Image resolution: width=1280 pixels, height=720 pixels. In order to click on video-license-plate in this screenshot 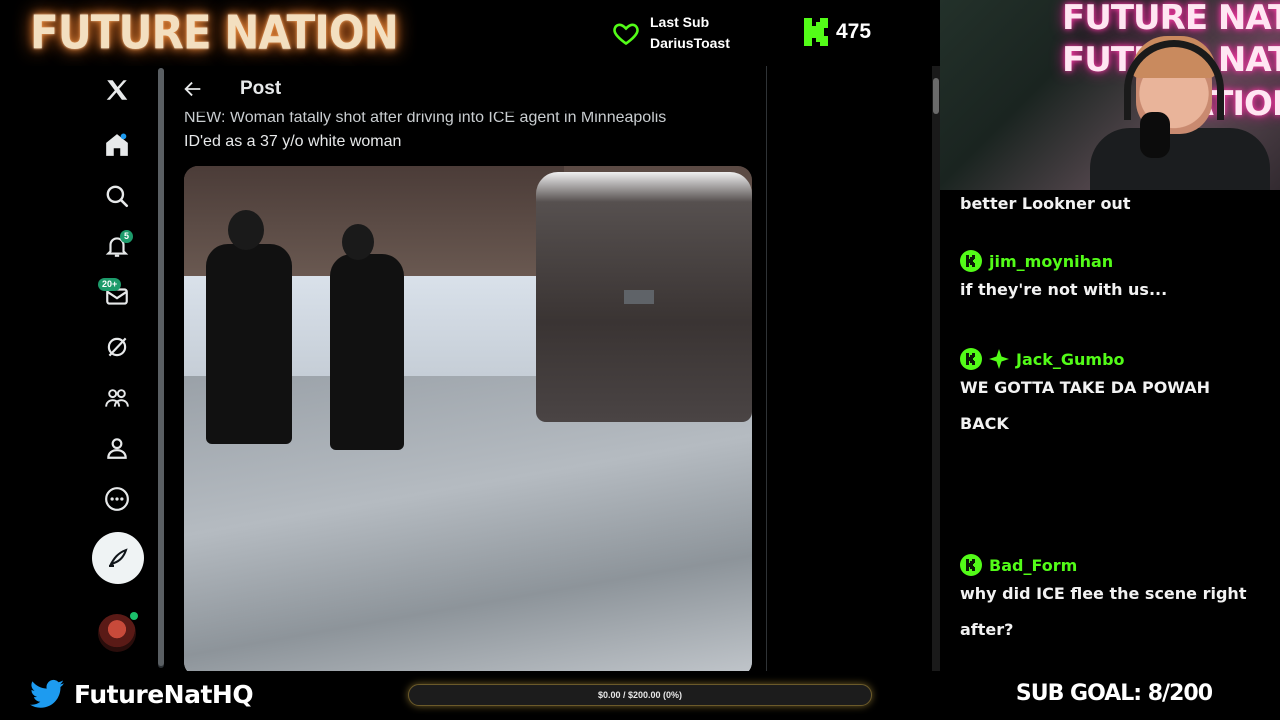, I will do `click(639, 297)`.